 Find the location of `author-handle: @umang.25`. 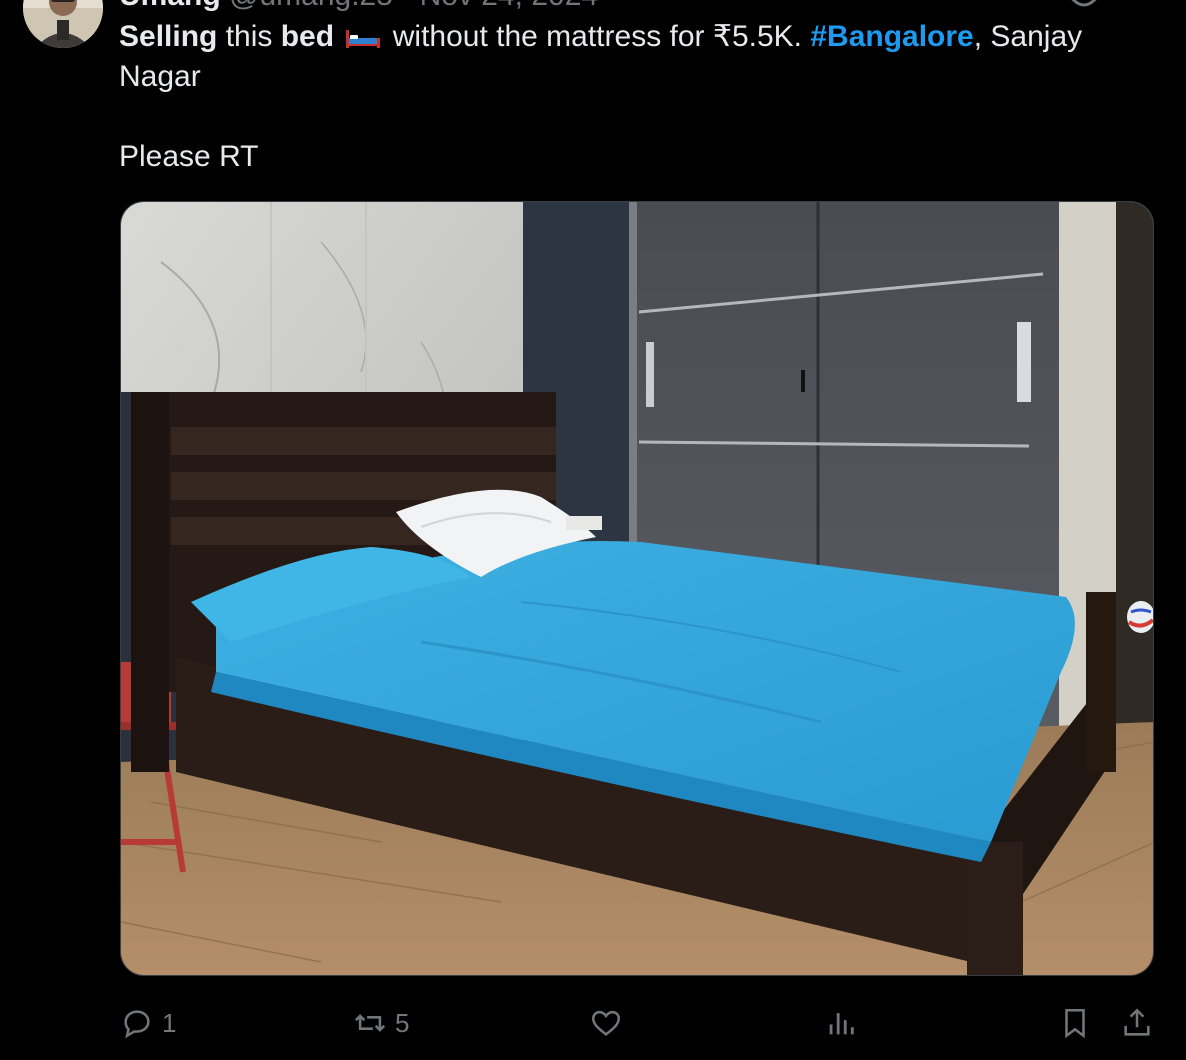

author-handle: @umang.25 is located at coordinates (311, 6).